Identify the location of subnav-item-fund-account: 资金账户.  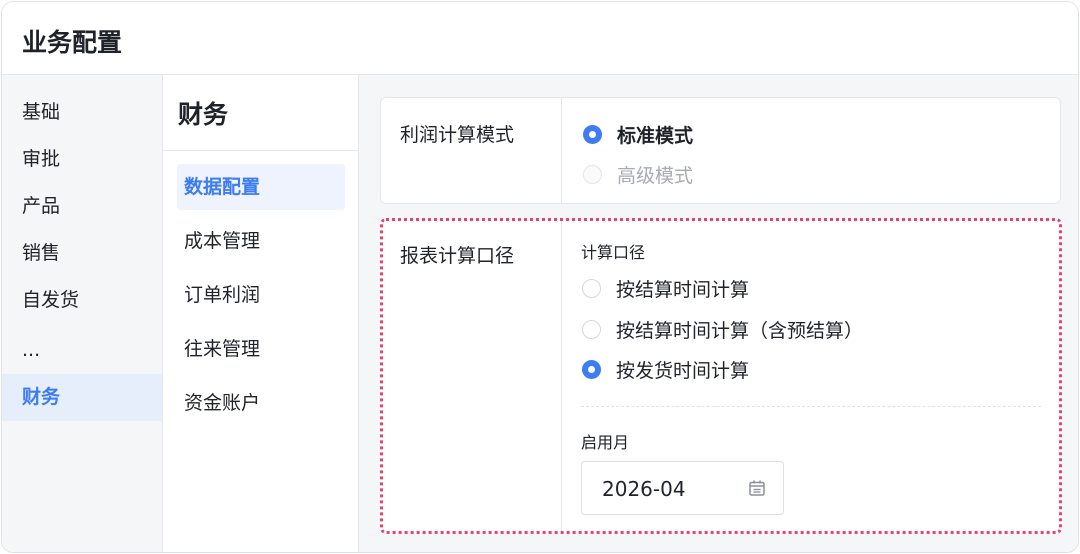
(261, 403).